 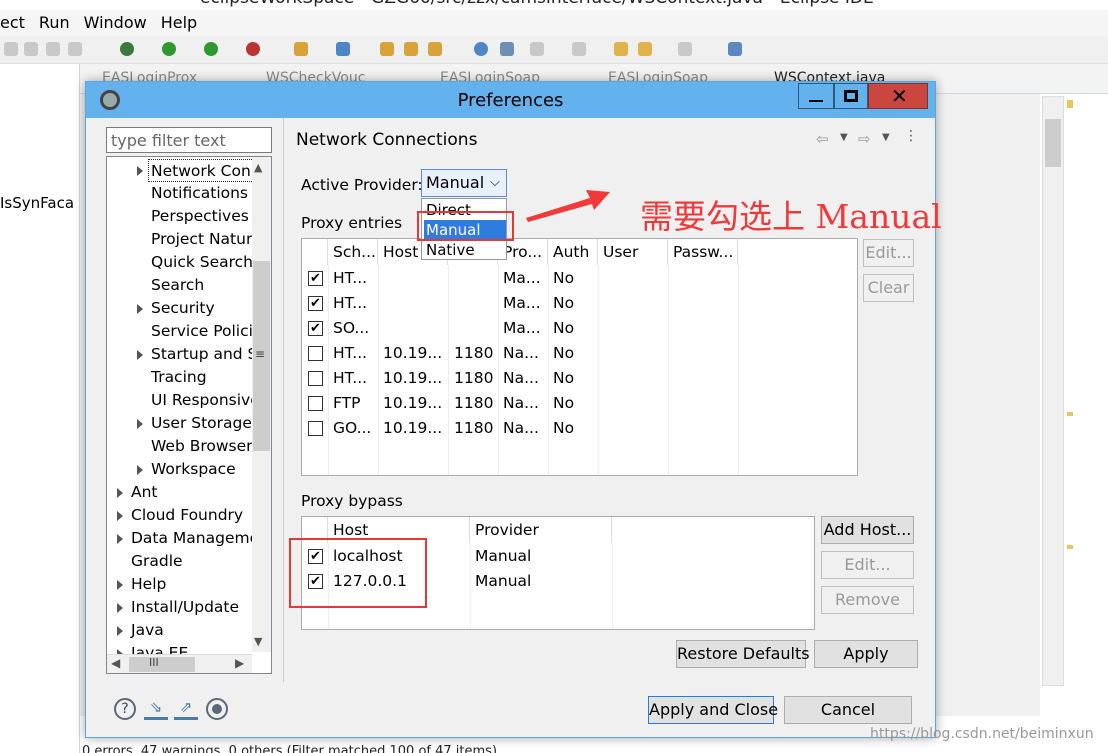 I want to click on tree-item: Quick Search, so click(x=202, y=262).